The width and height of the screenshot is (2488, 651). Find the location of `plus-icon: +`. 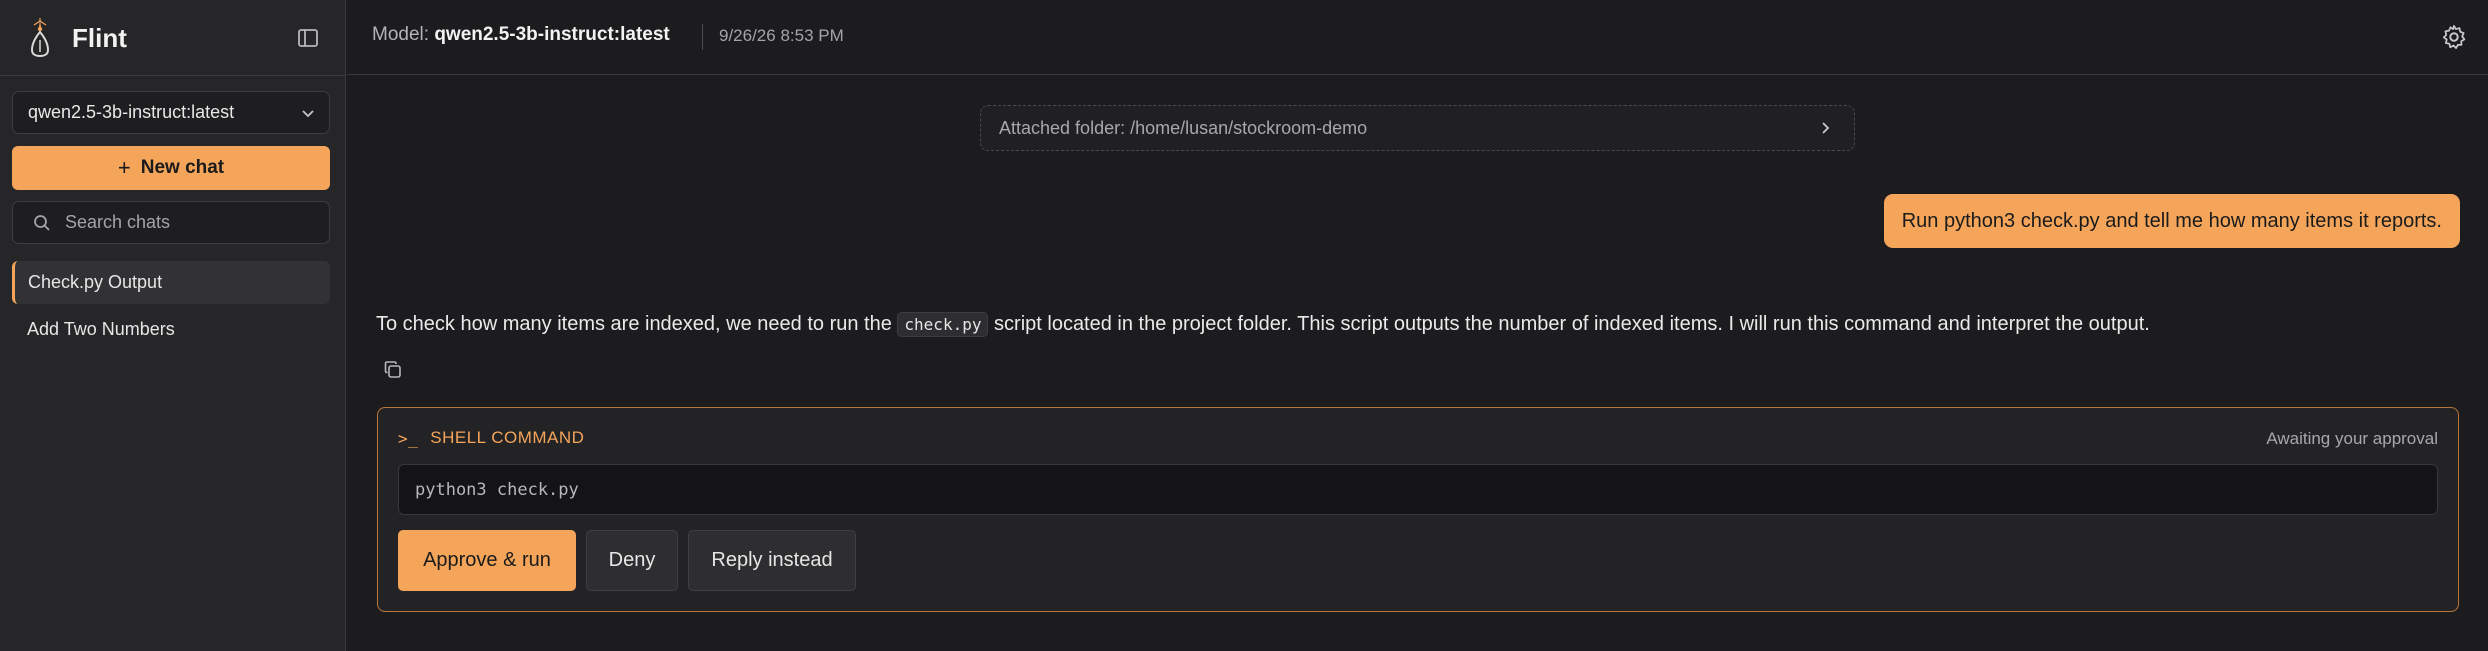

plus-icon: + is located at coordinates (124, 167).